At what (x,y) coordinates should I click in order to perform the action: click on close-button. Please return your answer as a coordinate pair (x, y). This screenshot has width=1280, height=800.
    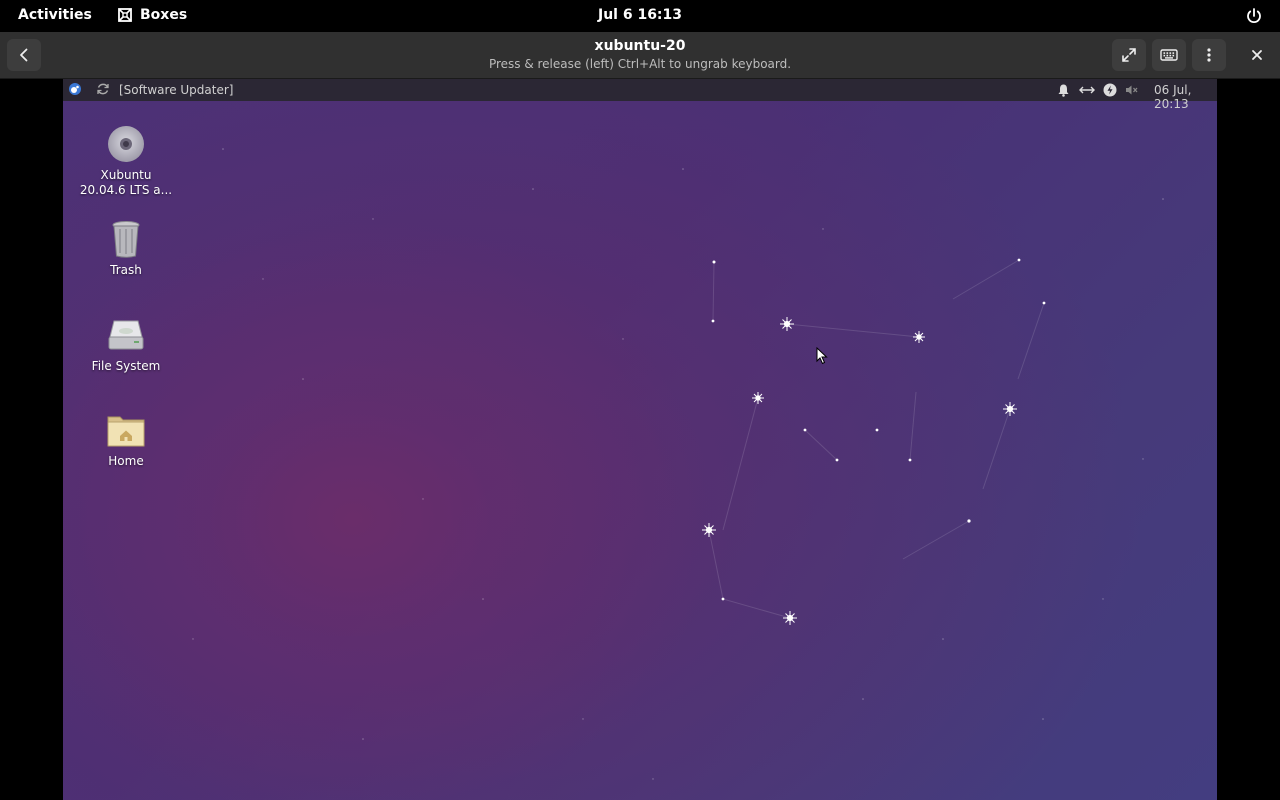
    Looking at the image, I should click on (1257, 55).